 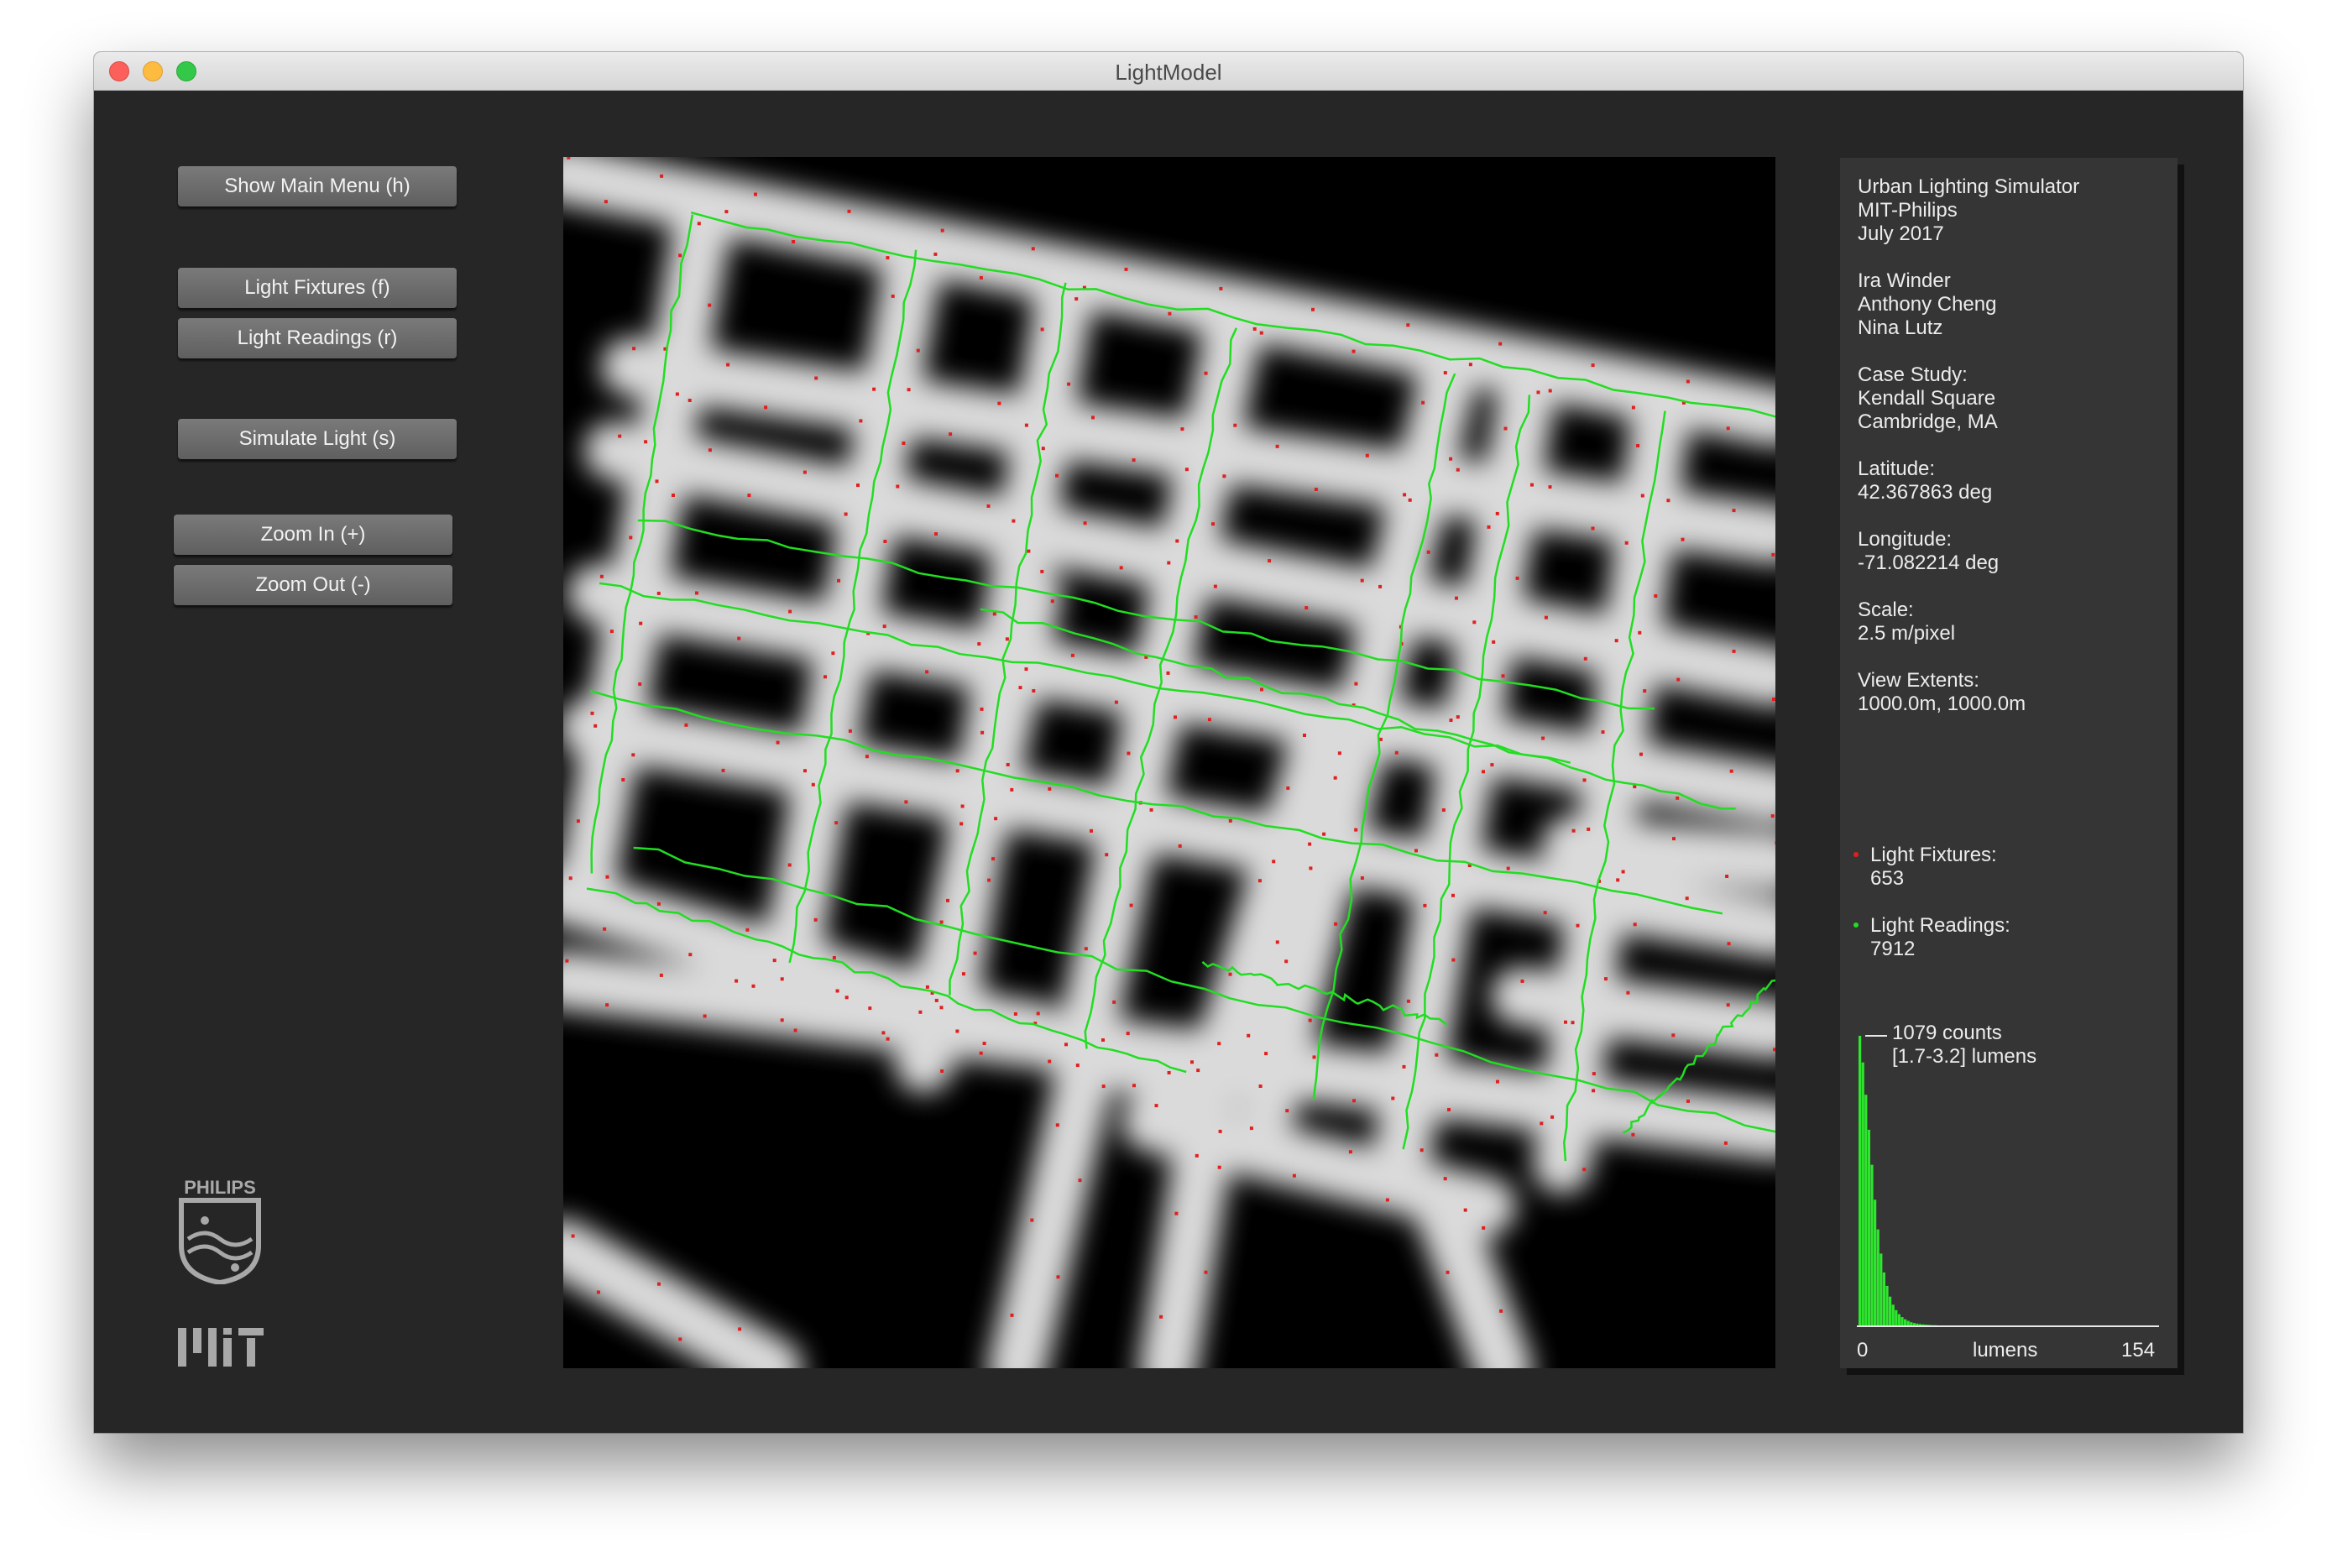 I want to click on longitude-label: Longitude:, so click(x=1905, y=539).